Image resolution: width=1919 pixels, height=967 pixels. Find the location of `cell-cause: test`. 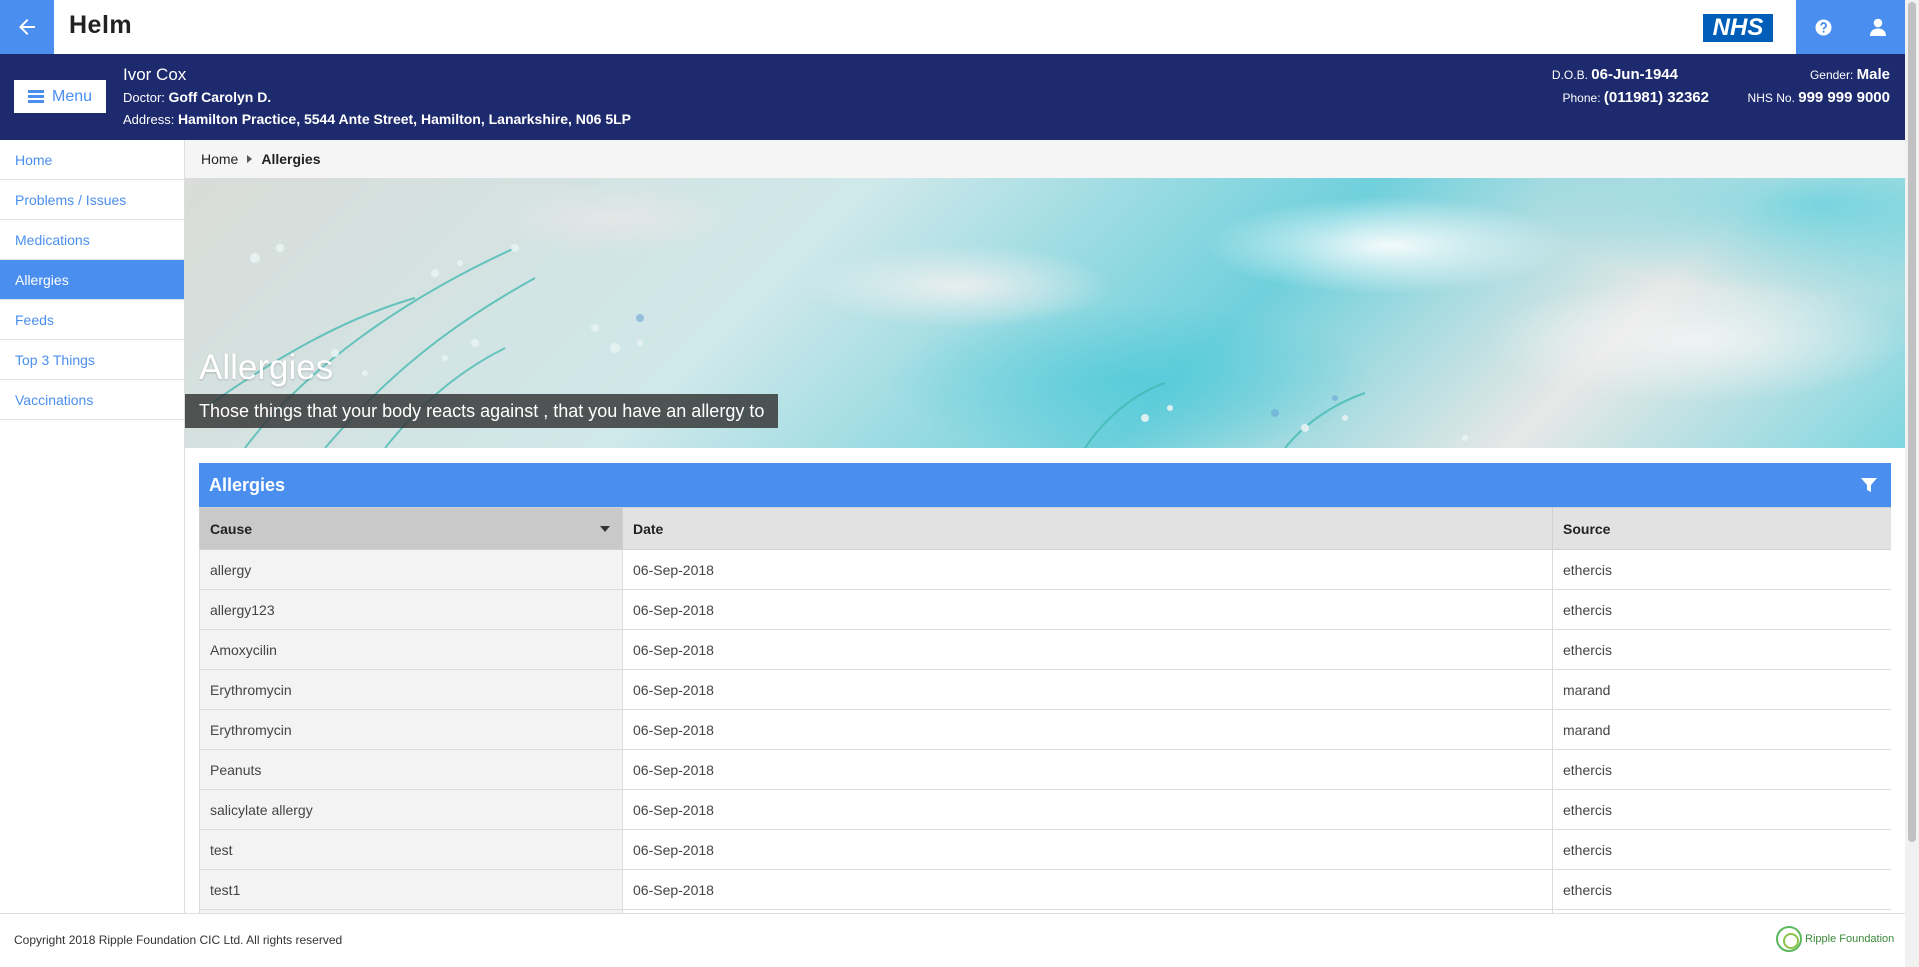

cell-cause: test is located at coordinates (411, 849).